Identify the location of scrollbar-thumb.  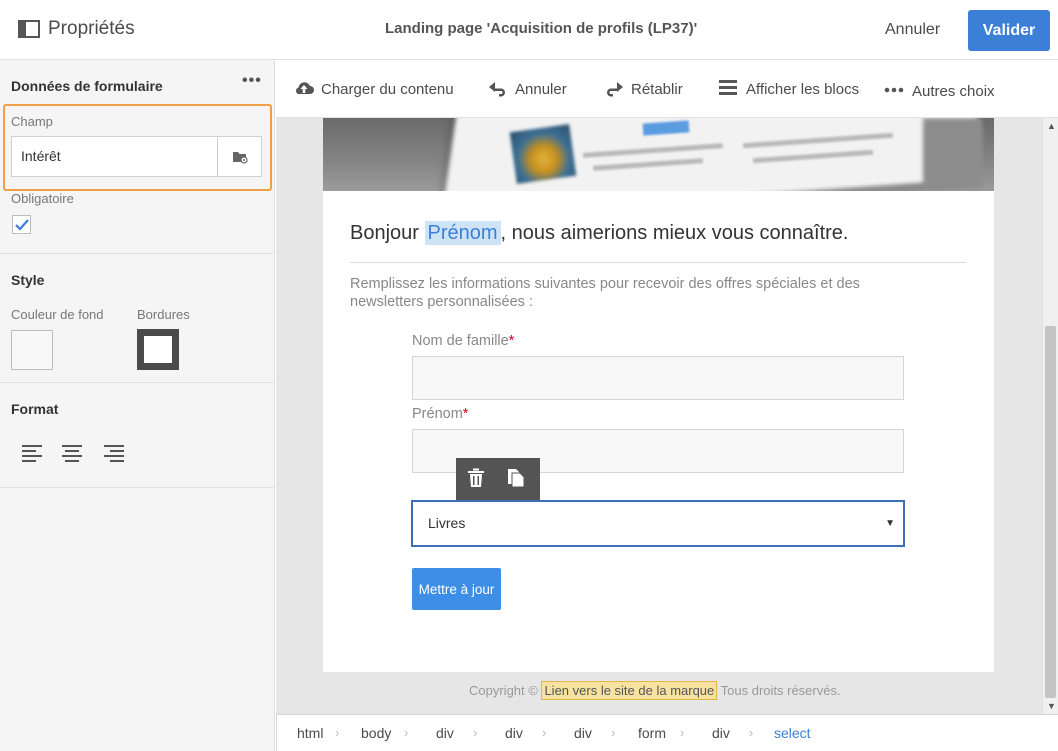
(1050, 512).